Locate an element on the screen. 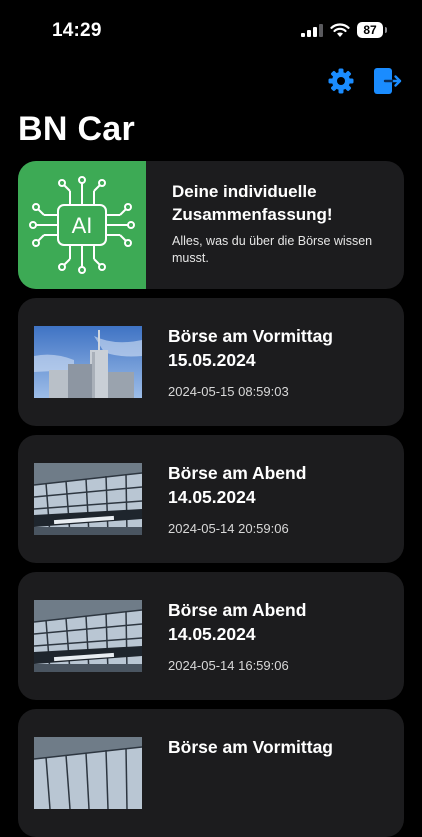  news-title: Börse am Vormittag 15.05.2024 is located at coordinates (250, 348).